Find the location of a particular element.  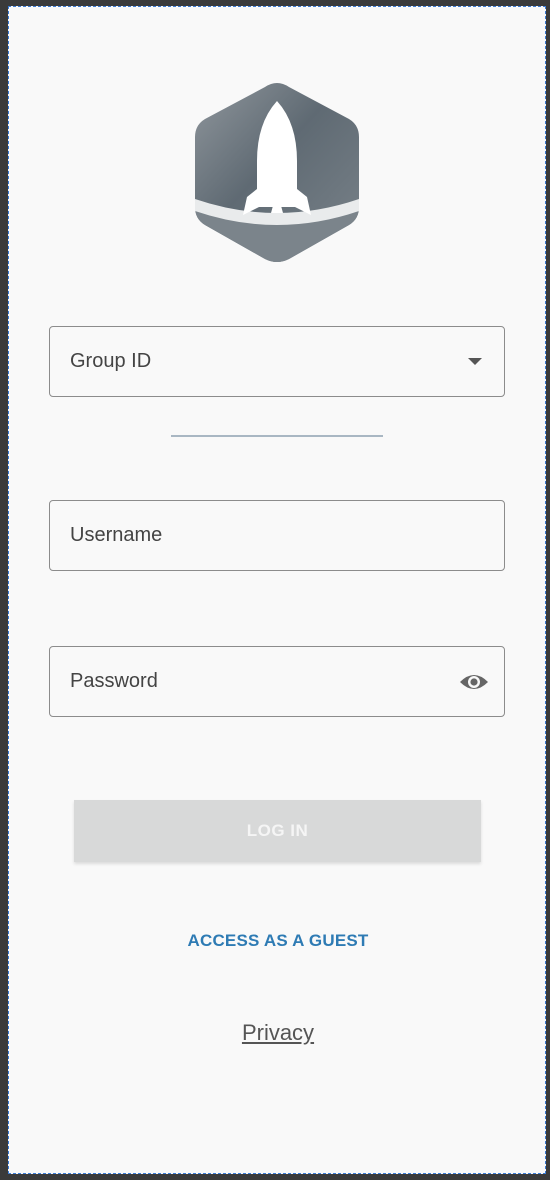

group-id-select: Group ID is located at coordinates (277, 361).